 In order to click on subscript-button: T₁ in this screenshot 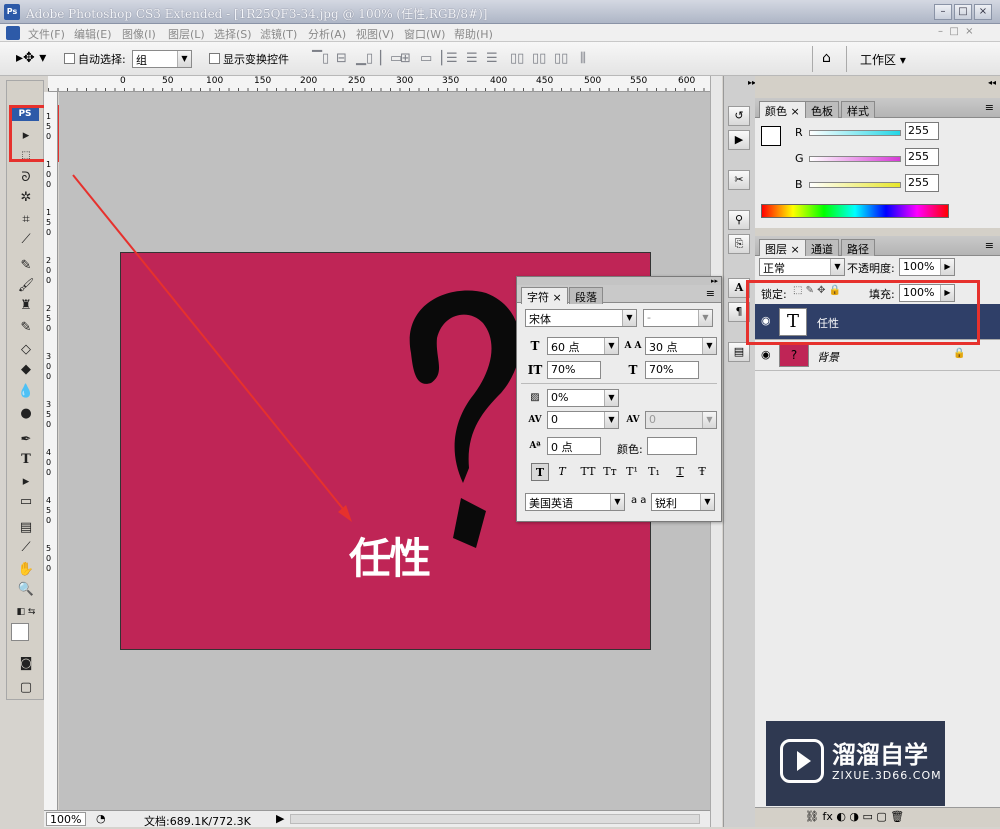, I will do `click(654, 472)`.